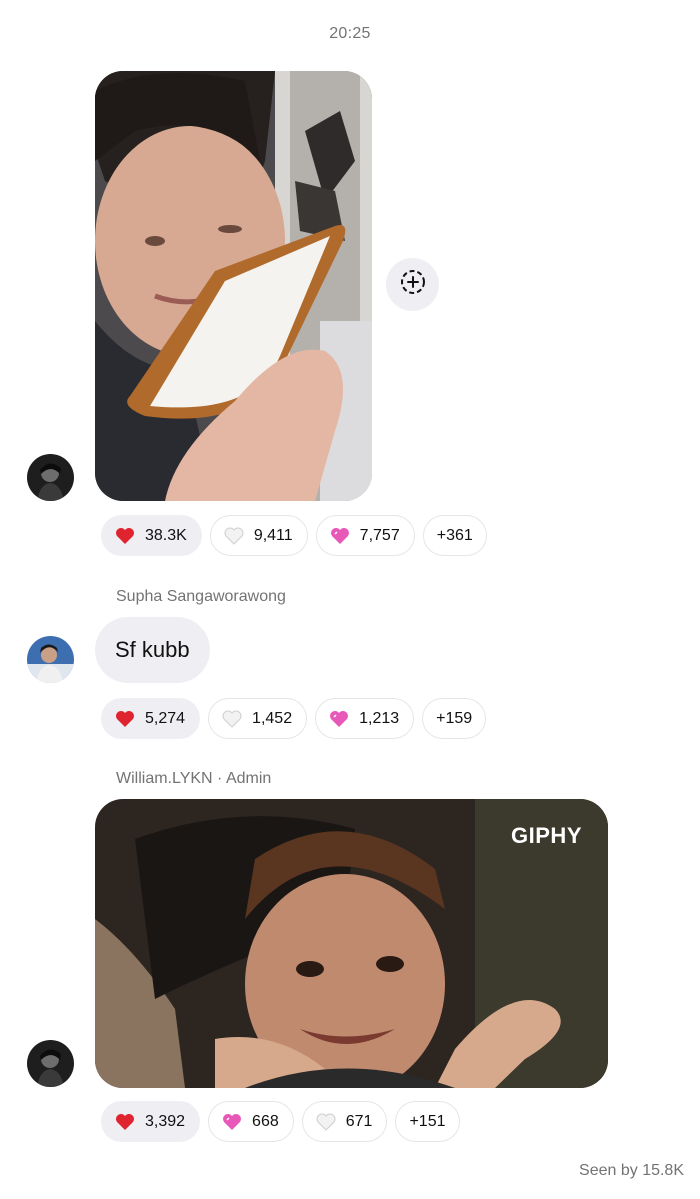  Describe the element at coordinates (546, 835) in the screenshot. I see `giphy-watermark: GIPHY` at that location.